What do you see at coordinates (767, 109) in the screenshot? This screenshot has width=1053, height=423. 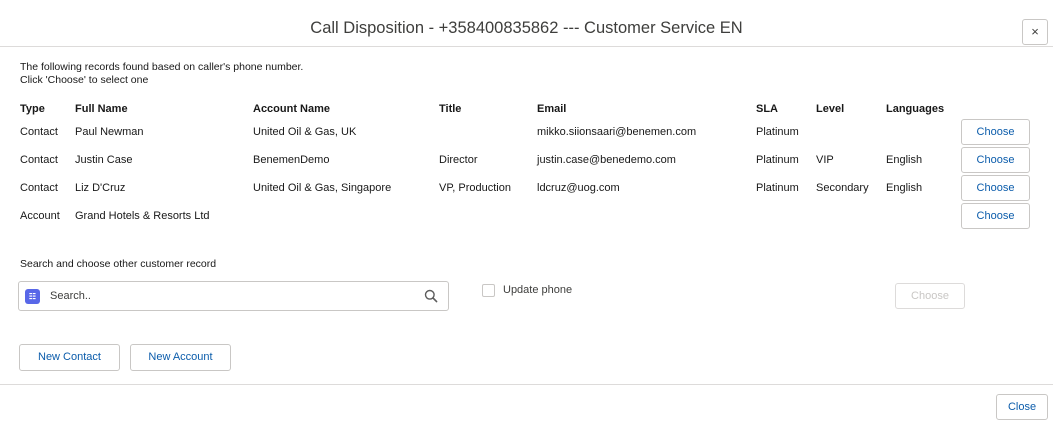 I see `header-sla: SLA` at bounding box center [767, 109].